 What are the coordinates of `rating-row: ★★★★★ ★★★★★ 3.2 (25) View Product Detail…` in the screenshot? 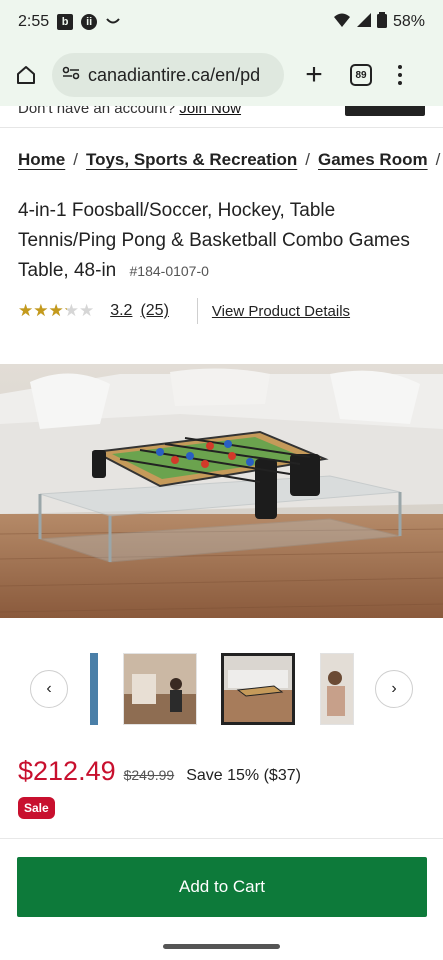 It's located at (184, 311).